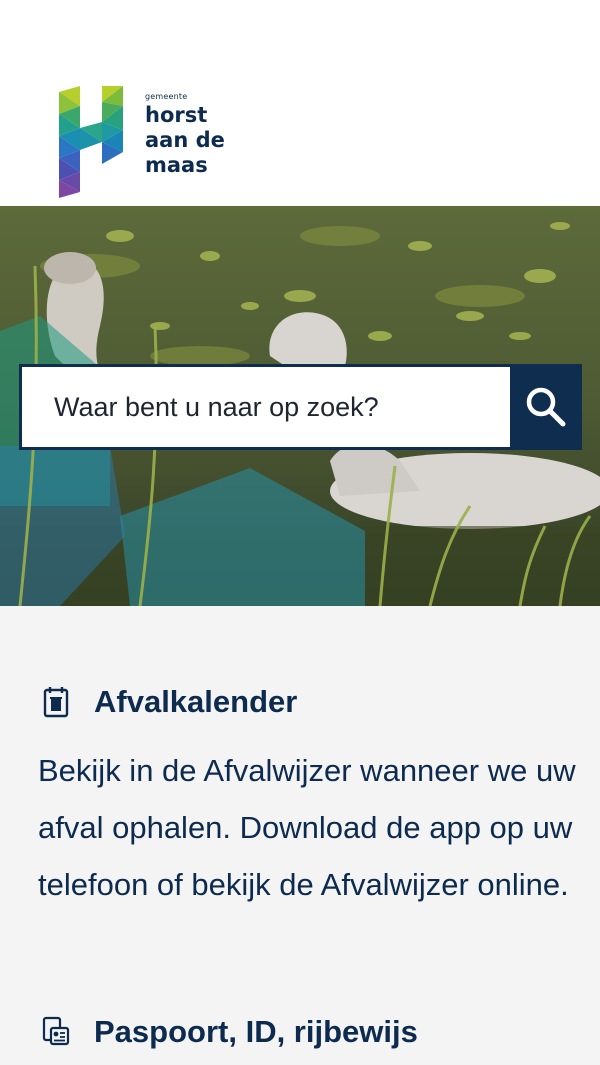  Describe the element at coordinates (56, 1032) in the screenshot. I see `id-card-icon` at that location.